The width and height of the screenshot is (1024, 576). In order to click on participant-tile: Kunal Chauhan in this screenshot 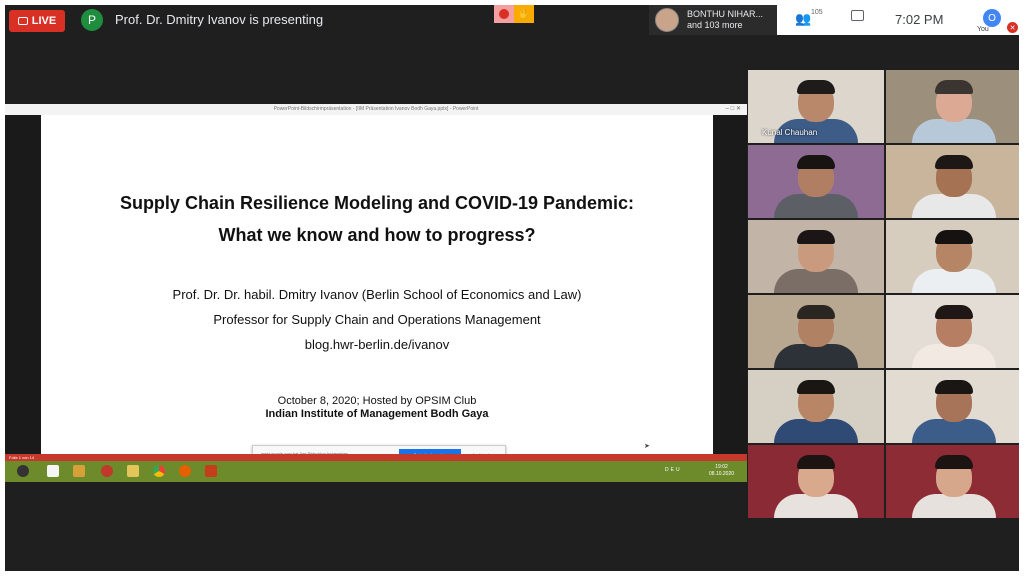, I will do `click(816, 106)`.